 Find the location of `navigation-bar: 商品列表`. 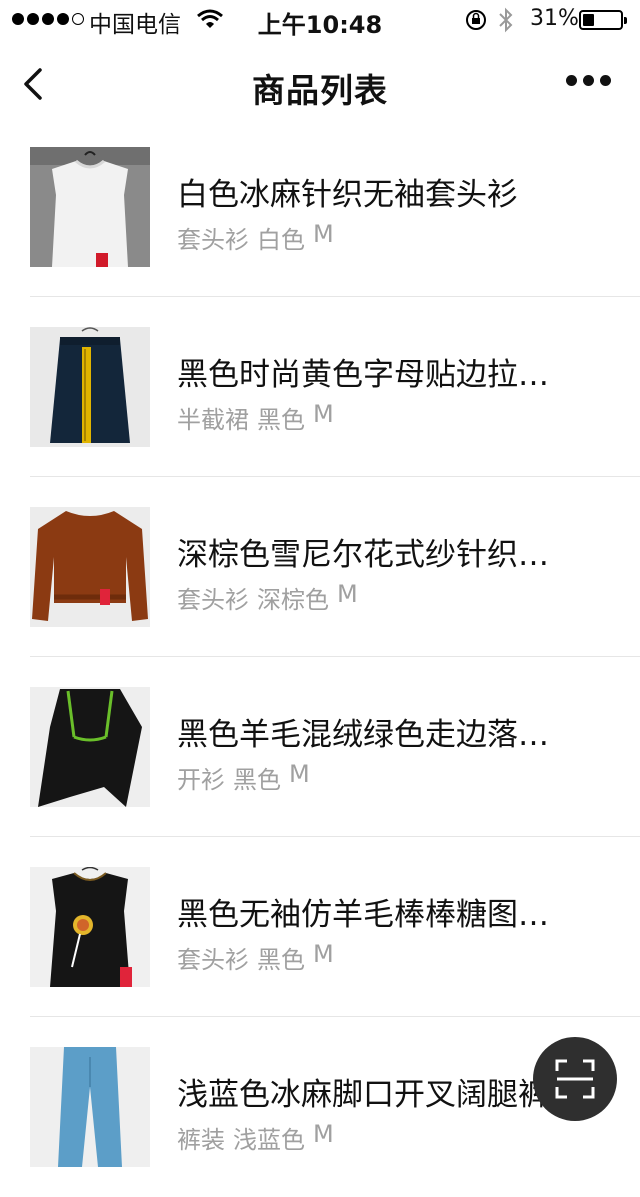

navigation-bar: 商品列表 is located at coordinates (320, 84).